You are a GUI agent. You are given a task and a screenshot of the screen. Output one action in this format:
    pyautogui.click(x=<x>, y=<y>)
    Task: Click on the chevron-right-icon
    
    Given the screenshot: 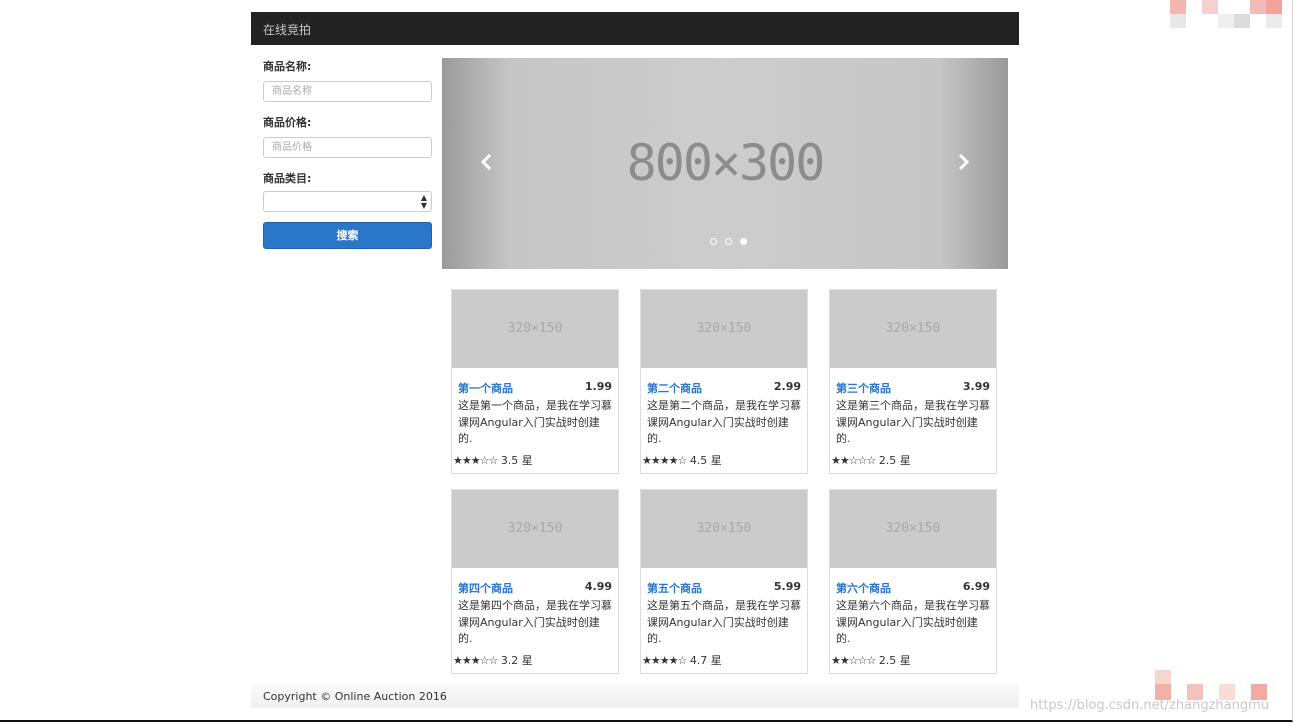 What is the action you would take?
    pyautogui.click(x=964, y=162)
    